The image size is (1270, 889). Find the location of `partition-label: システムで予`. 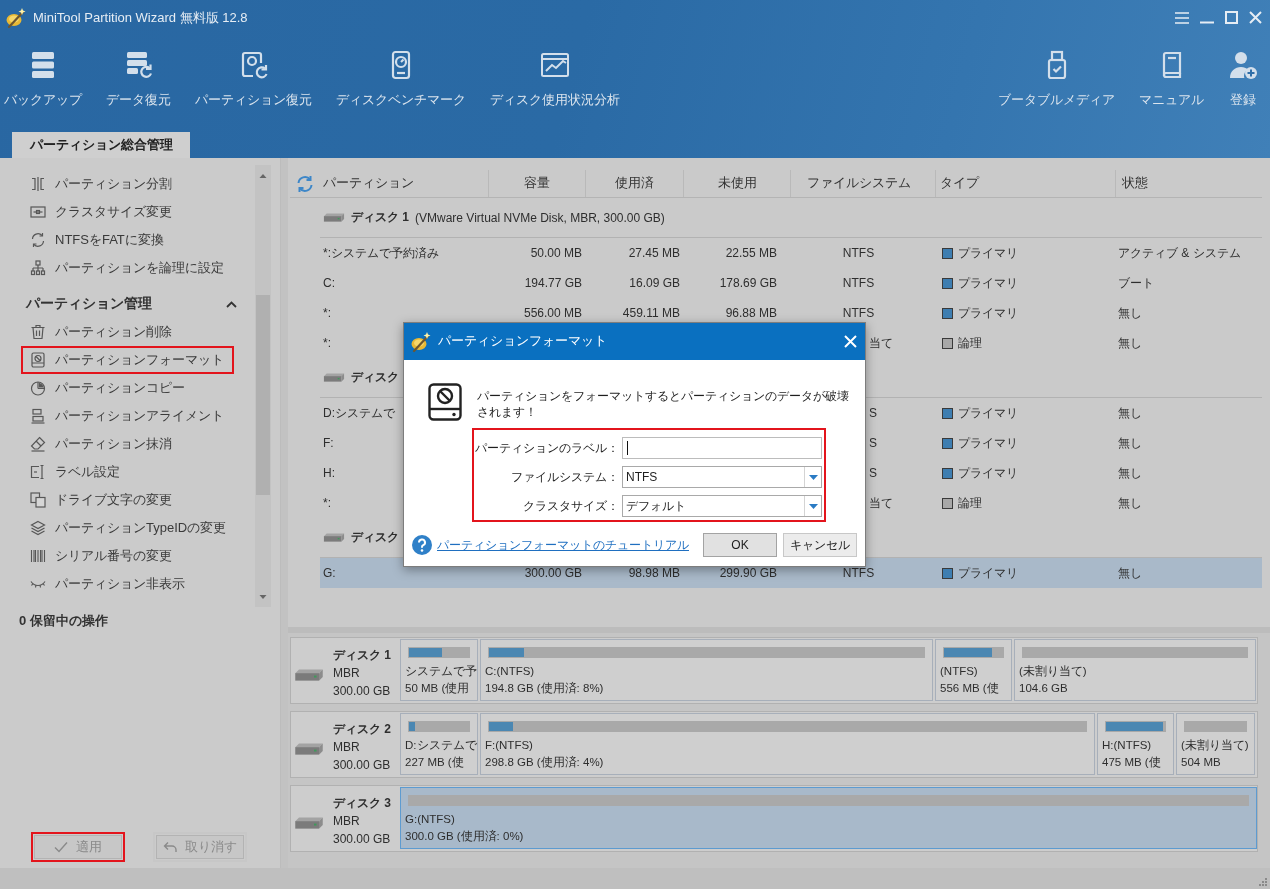

partition-label: システムで予 is located at coordinates (440, 671).